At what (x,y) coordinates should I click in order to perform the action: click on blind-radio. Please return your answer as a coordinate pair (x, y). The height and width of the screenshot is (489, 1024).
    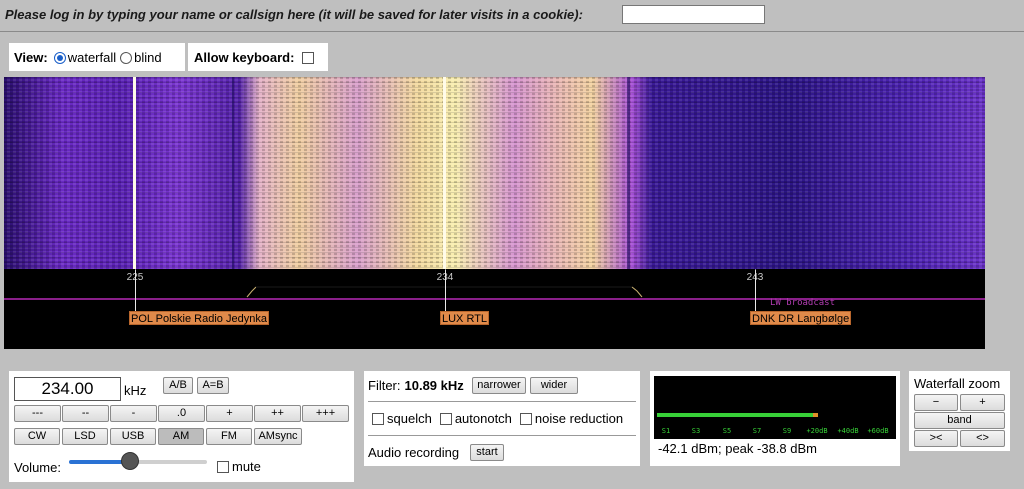
    Looking at the image, I should click on (126, 57).